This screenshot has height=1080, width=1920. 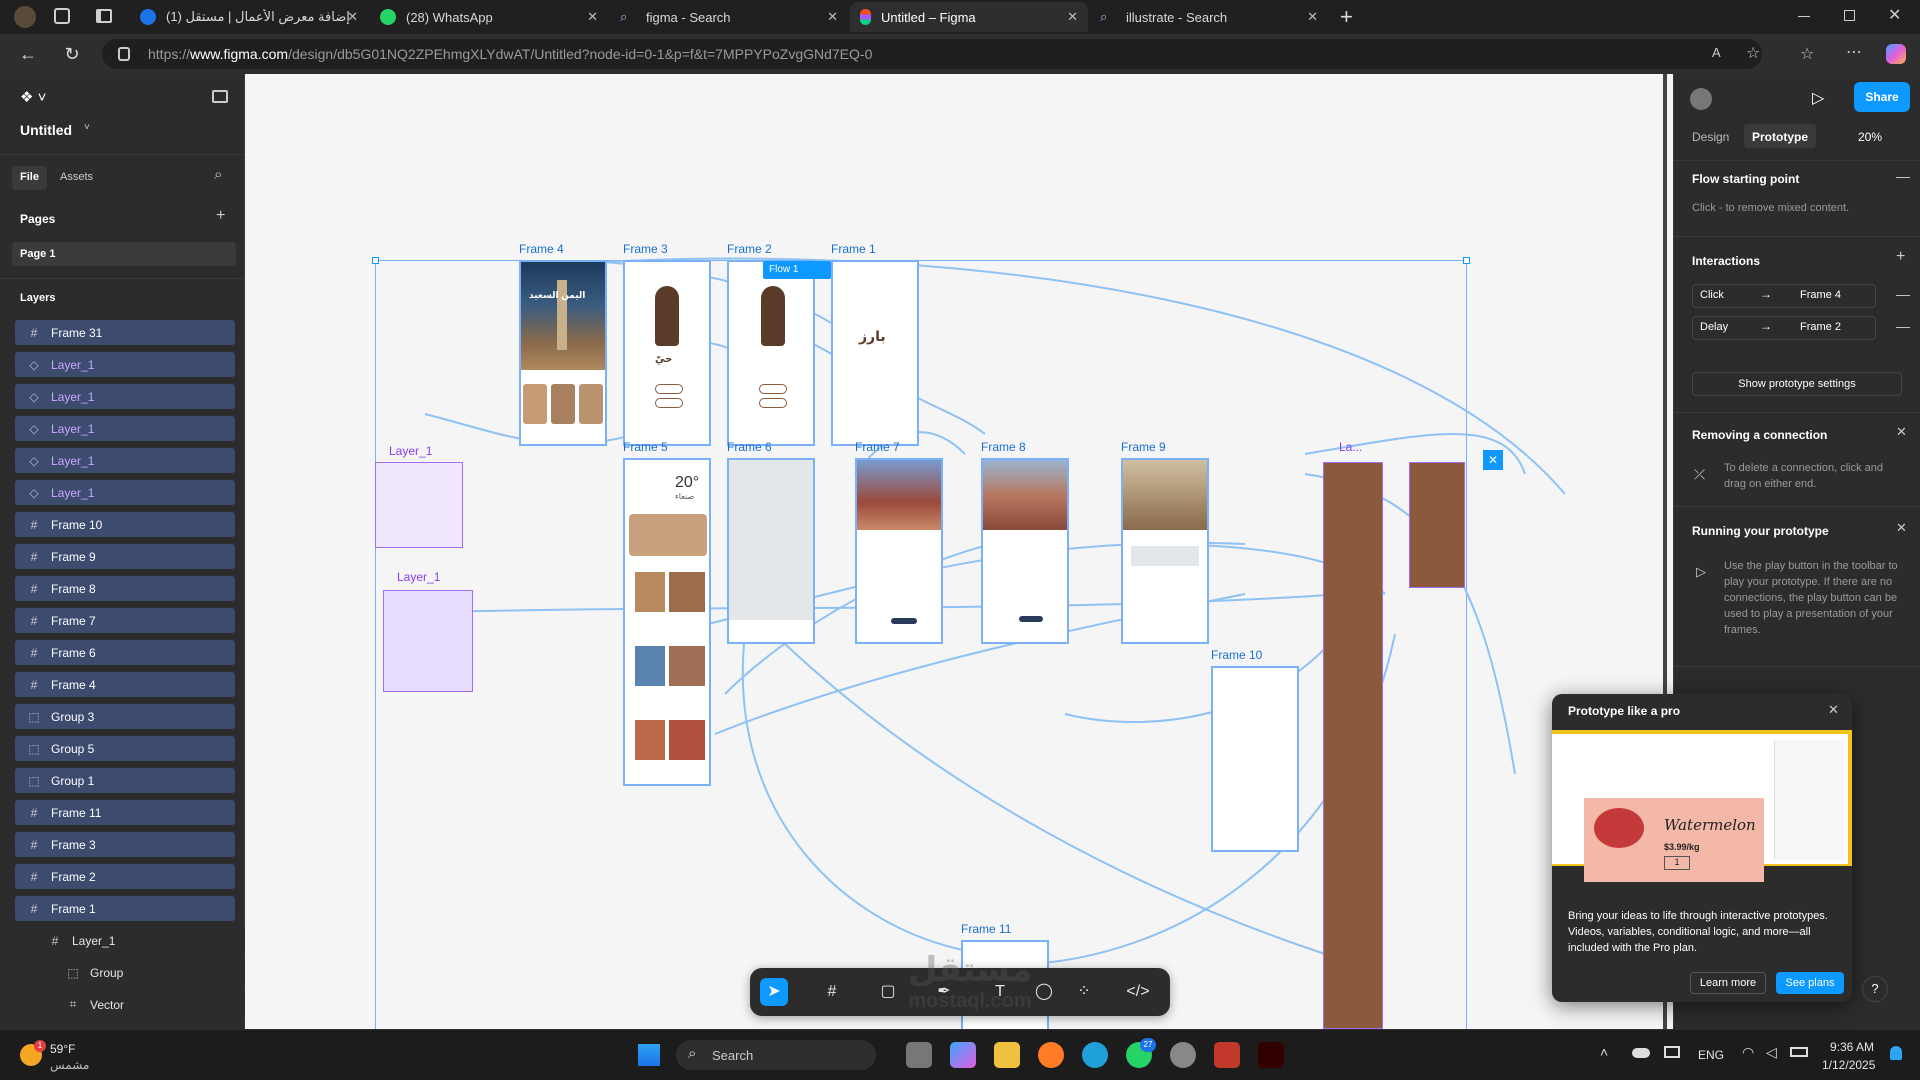 I want to click on tab-whatsapp: (28) WhatsApp ✕, so click(x=489, y=17).